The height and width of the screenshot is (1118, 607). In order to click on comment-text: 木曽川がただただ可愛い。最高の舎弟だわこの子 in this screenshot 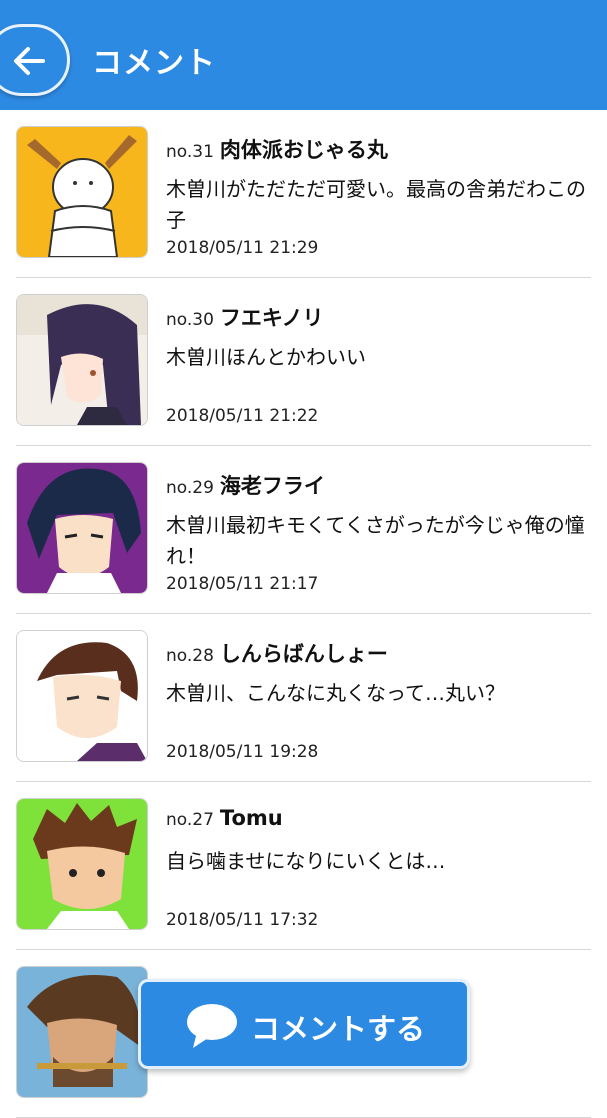, I will do `click(376, 204)`.